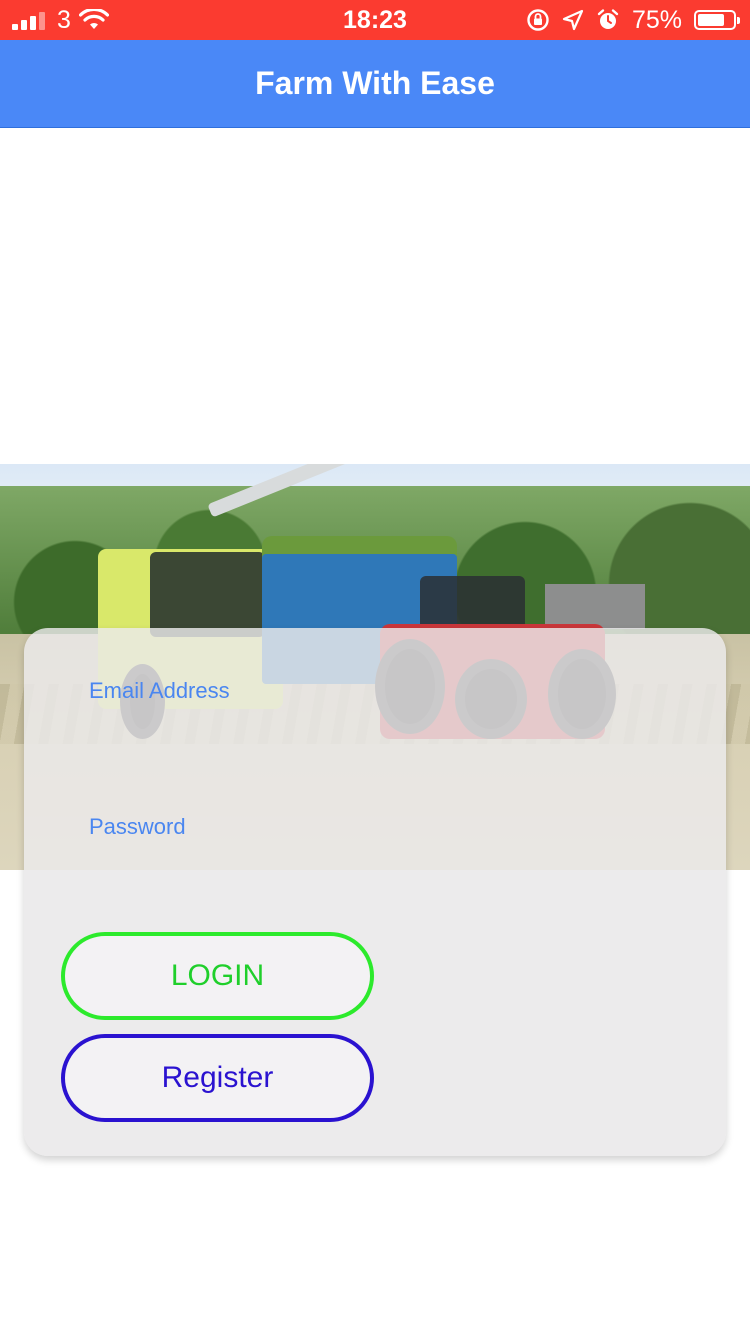  I want to click on orientation-lock-icon, so click(538, 20).